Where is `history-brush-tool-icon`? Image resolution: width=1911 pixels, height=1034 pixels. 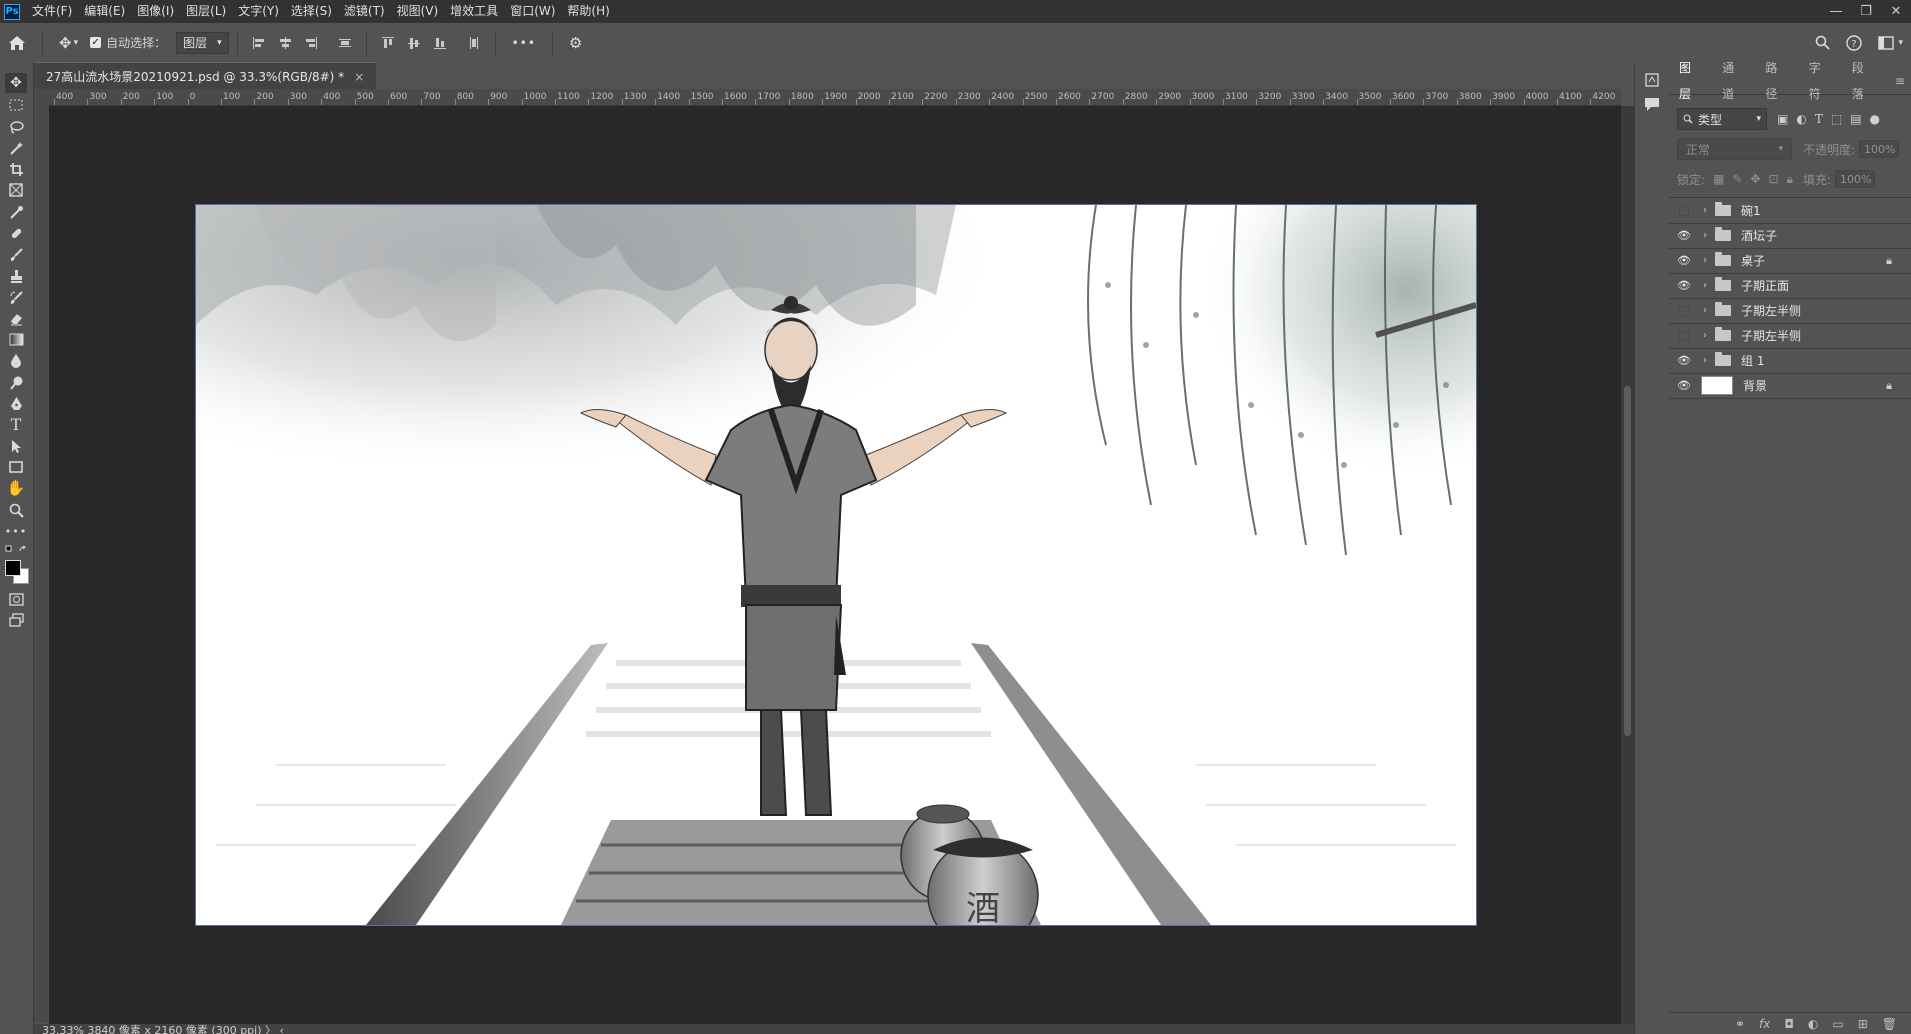 history-brush-tool-icon is located at coordinates (16, 297).